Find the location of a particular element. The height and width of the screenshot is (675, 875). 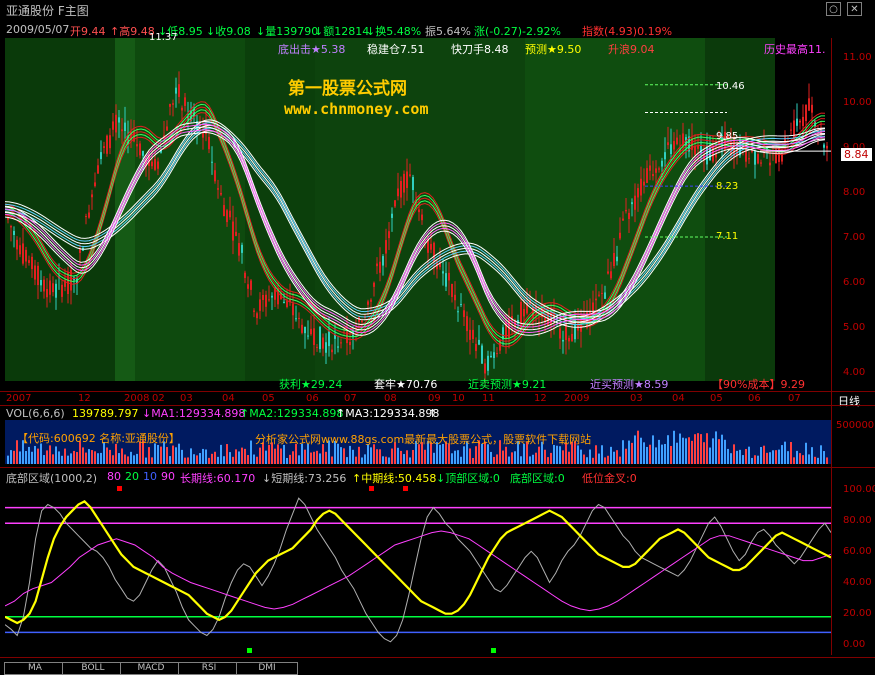

watermark-url: www.chnmoney.com is located at coordinates (356, 109).